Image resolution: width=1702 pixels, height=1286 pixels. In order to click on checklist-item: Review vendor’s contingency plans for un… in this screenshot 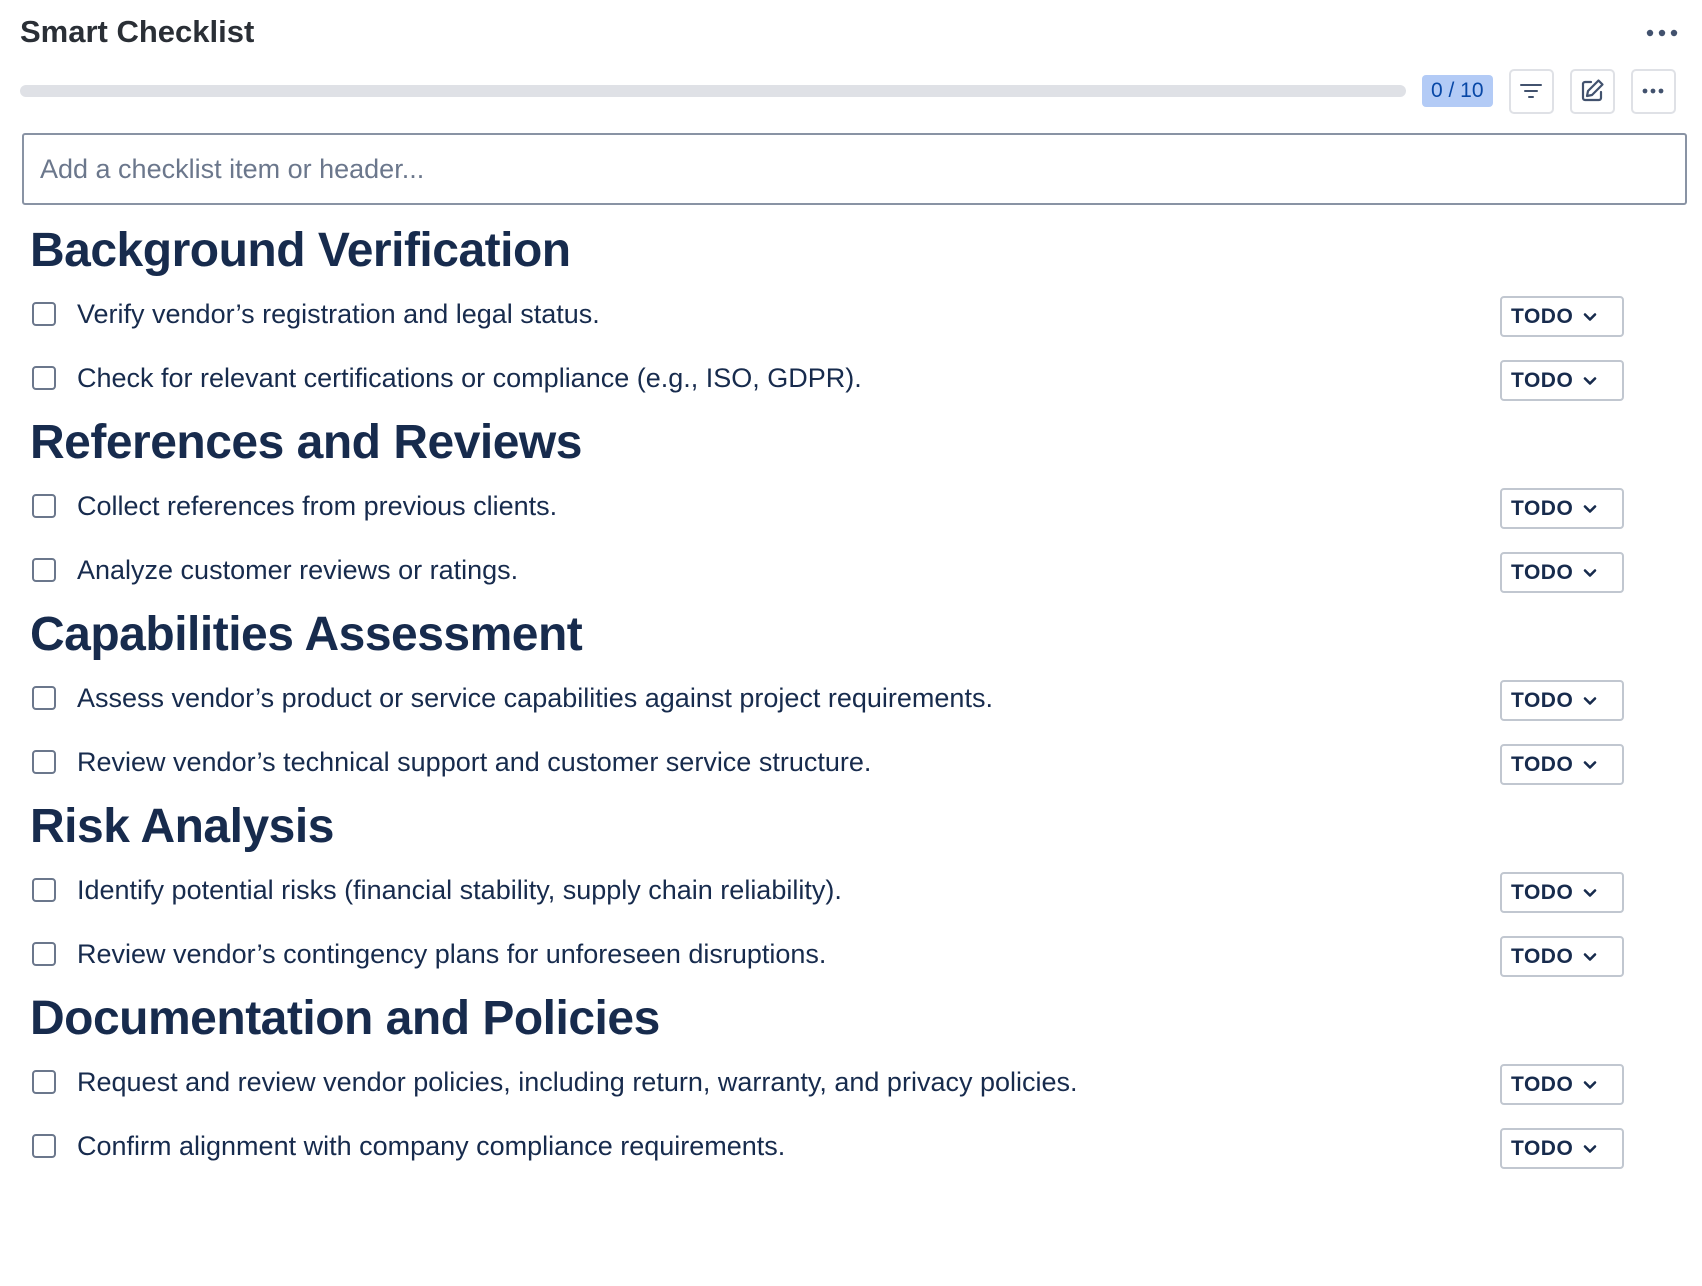, I will do `click(827, 954)`.